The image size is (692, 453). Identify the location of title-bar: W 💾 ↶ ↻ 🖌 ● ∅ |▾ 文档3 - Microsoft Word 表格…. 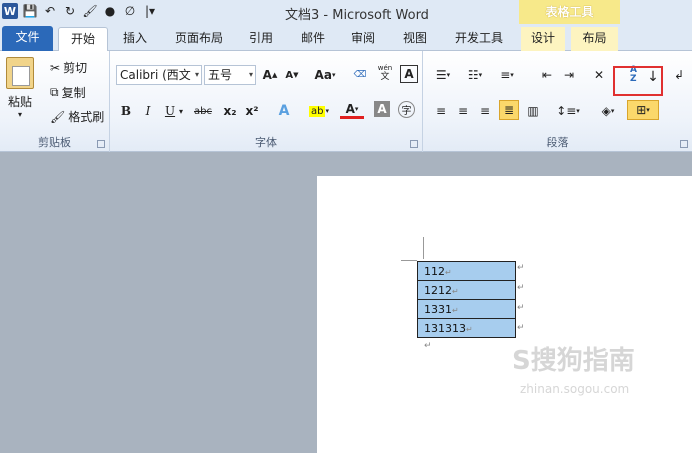
(346, 12).